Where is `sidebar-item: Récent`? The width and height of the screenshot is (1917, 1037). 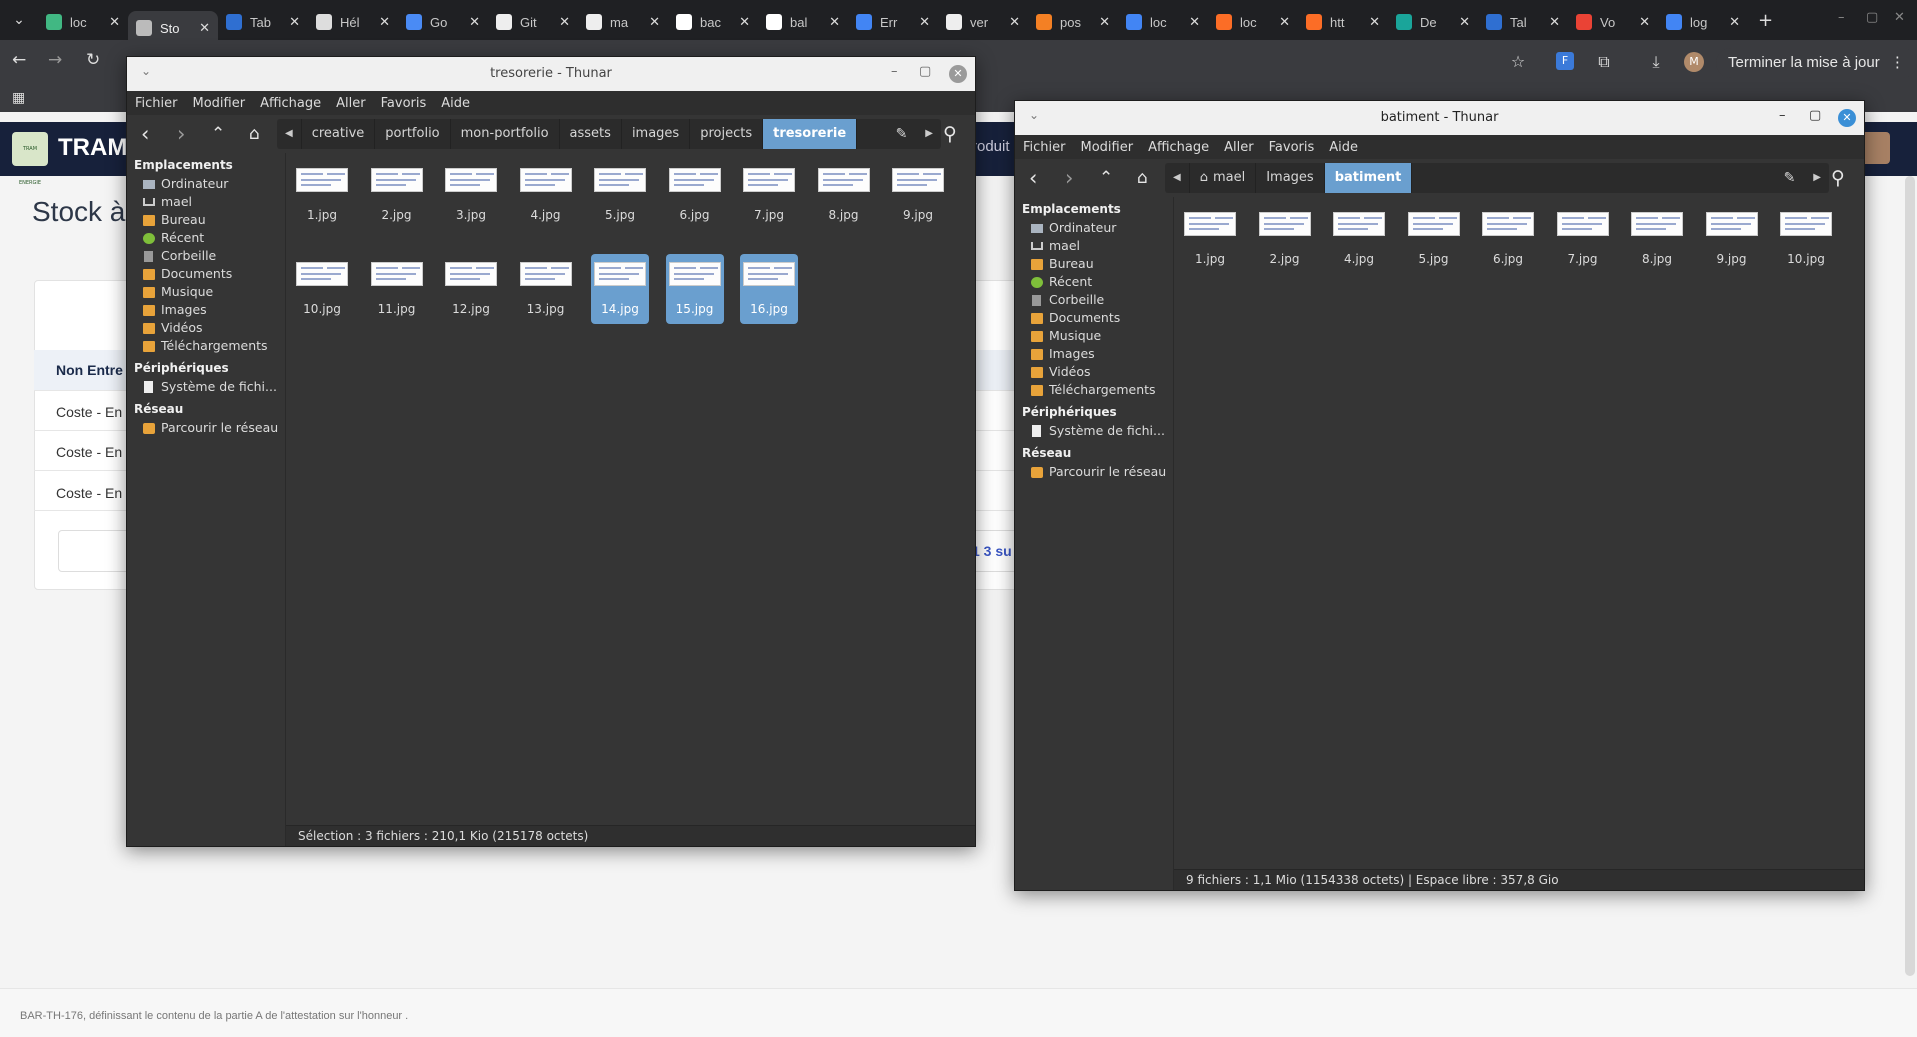
sidebar-item: Récent is located at coordinates (206, 238).